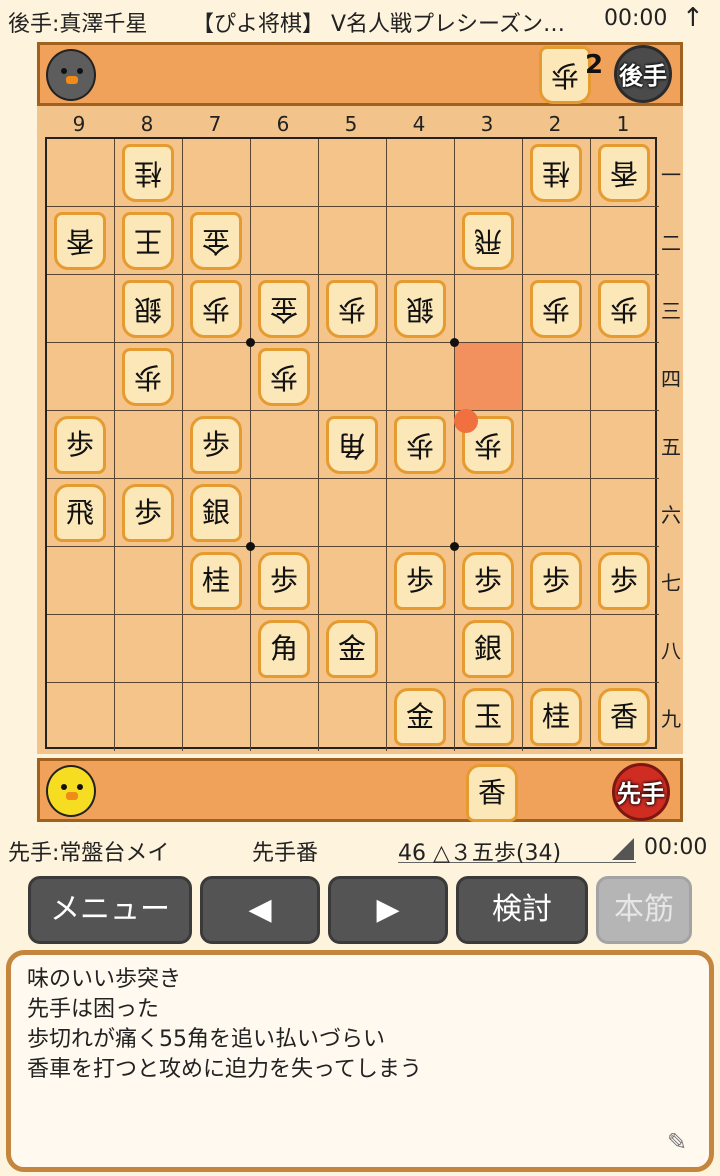 The height and width of the screenshot is (1176, 720). I want to click on rank-label: 六, so click(671, 515).